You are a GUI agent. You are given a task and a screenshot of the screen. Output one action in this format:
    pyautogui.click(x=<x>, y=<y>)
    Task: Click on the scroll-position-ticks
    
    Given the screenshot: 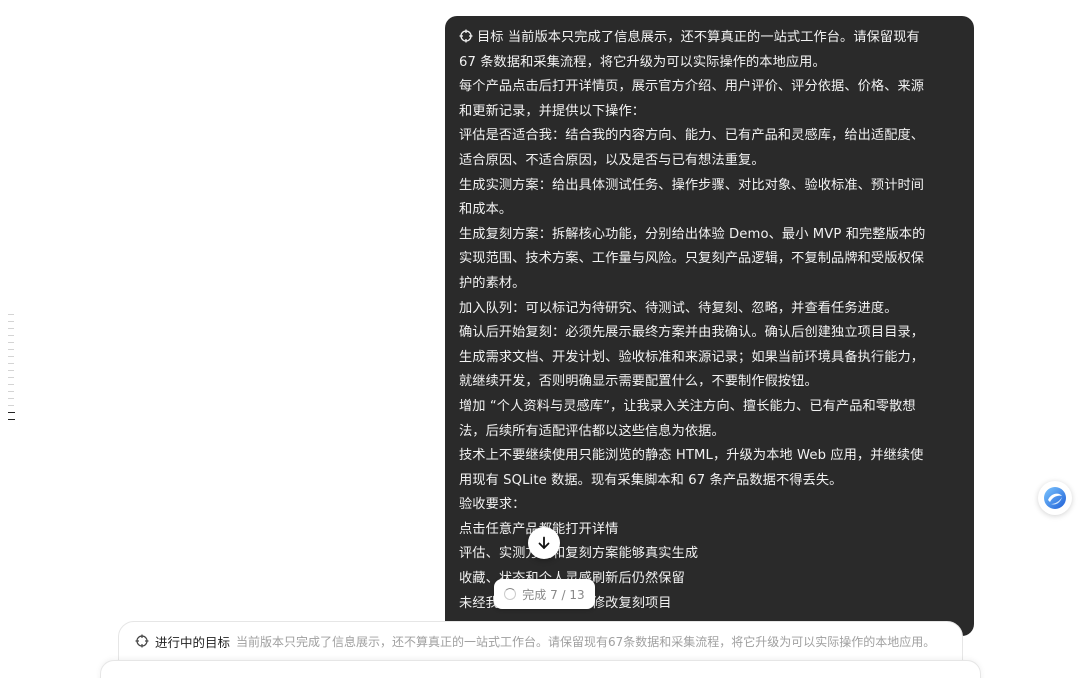 What is the action you would take?
    pyautogui.click(x=12, y=370)
    